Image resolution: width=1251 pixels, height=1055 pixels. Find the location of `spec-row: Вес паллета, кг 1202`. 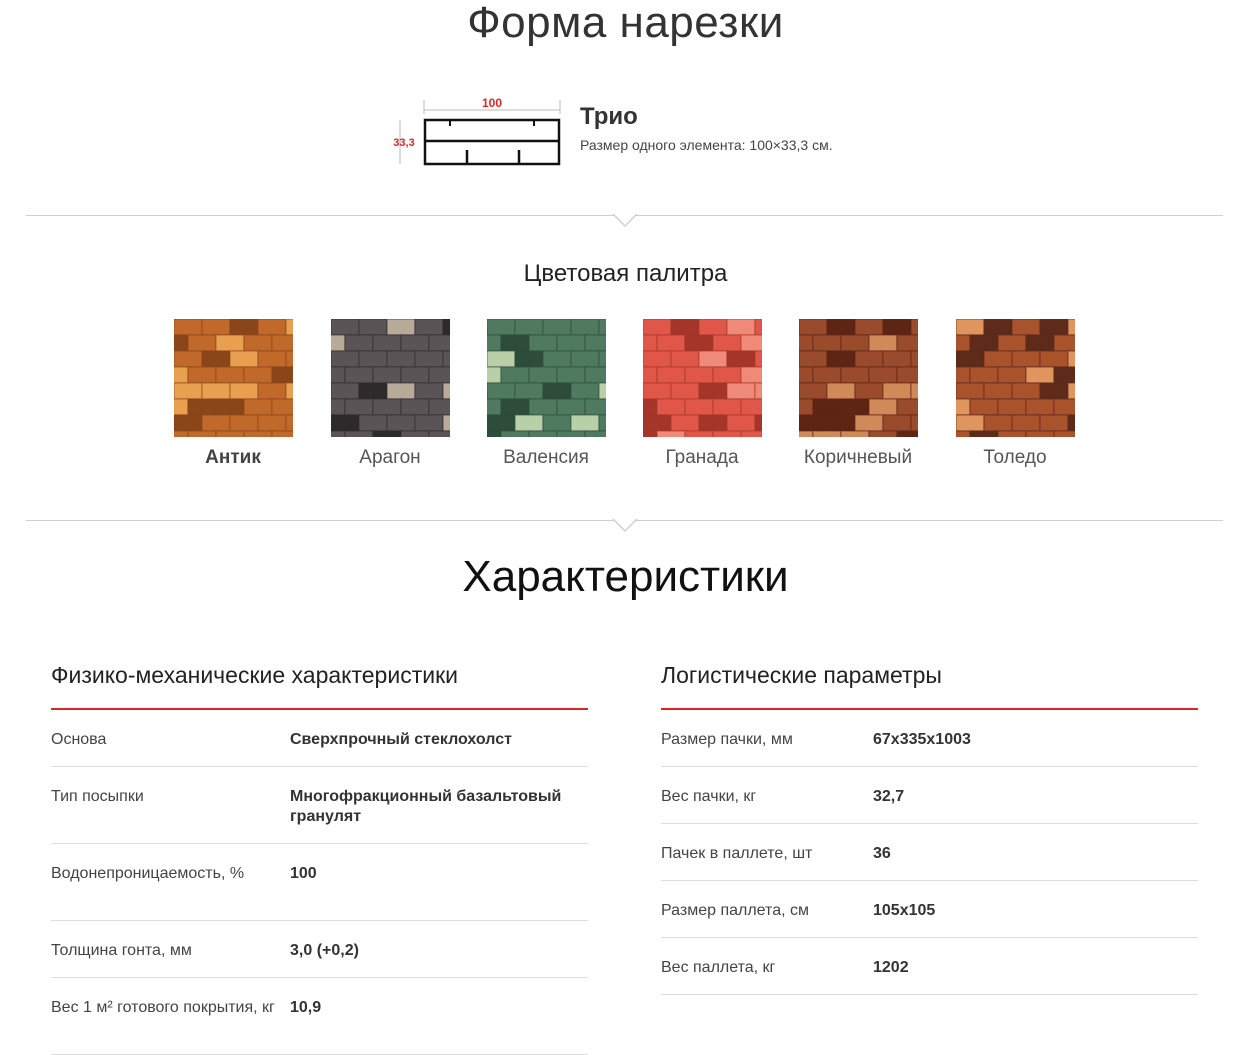

spec-row: Вес паллета, кг 1202 is located at coordinates (929, 966).